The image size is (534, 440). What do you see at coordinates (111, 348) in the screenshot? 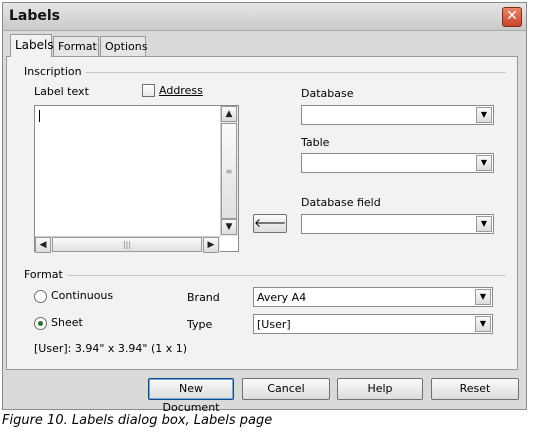
I see `label-size-info: [User]: 3.94" x 3.94" (1 x 1)` at bounding box center [111, 348].